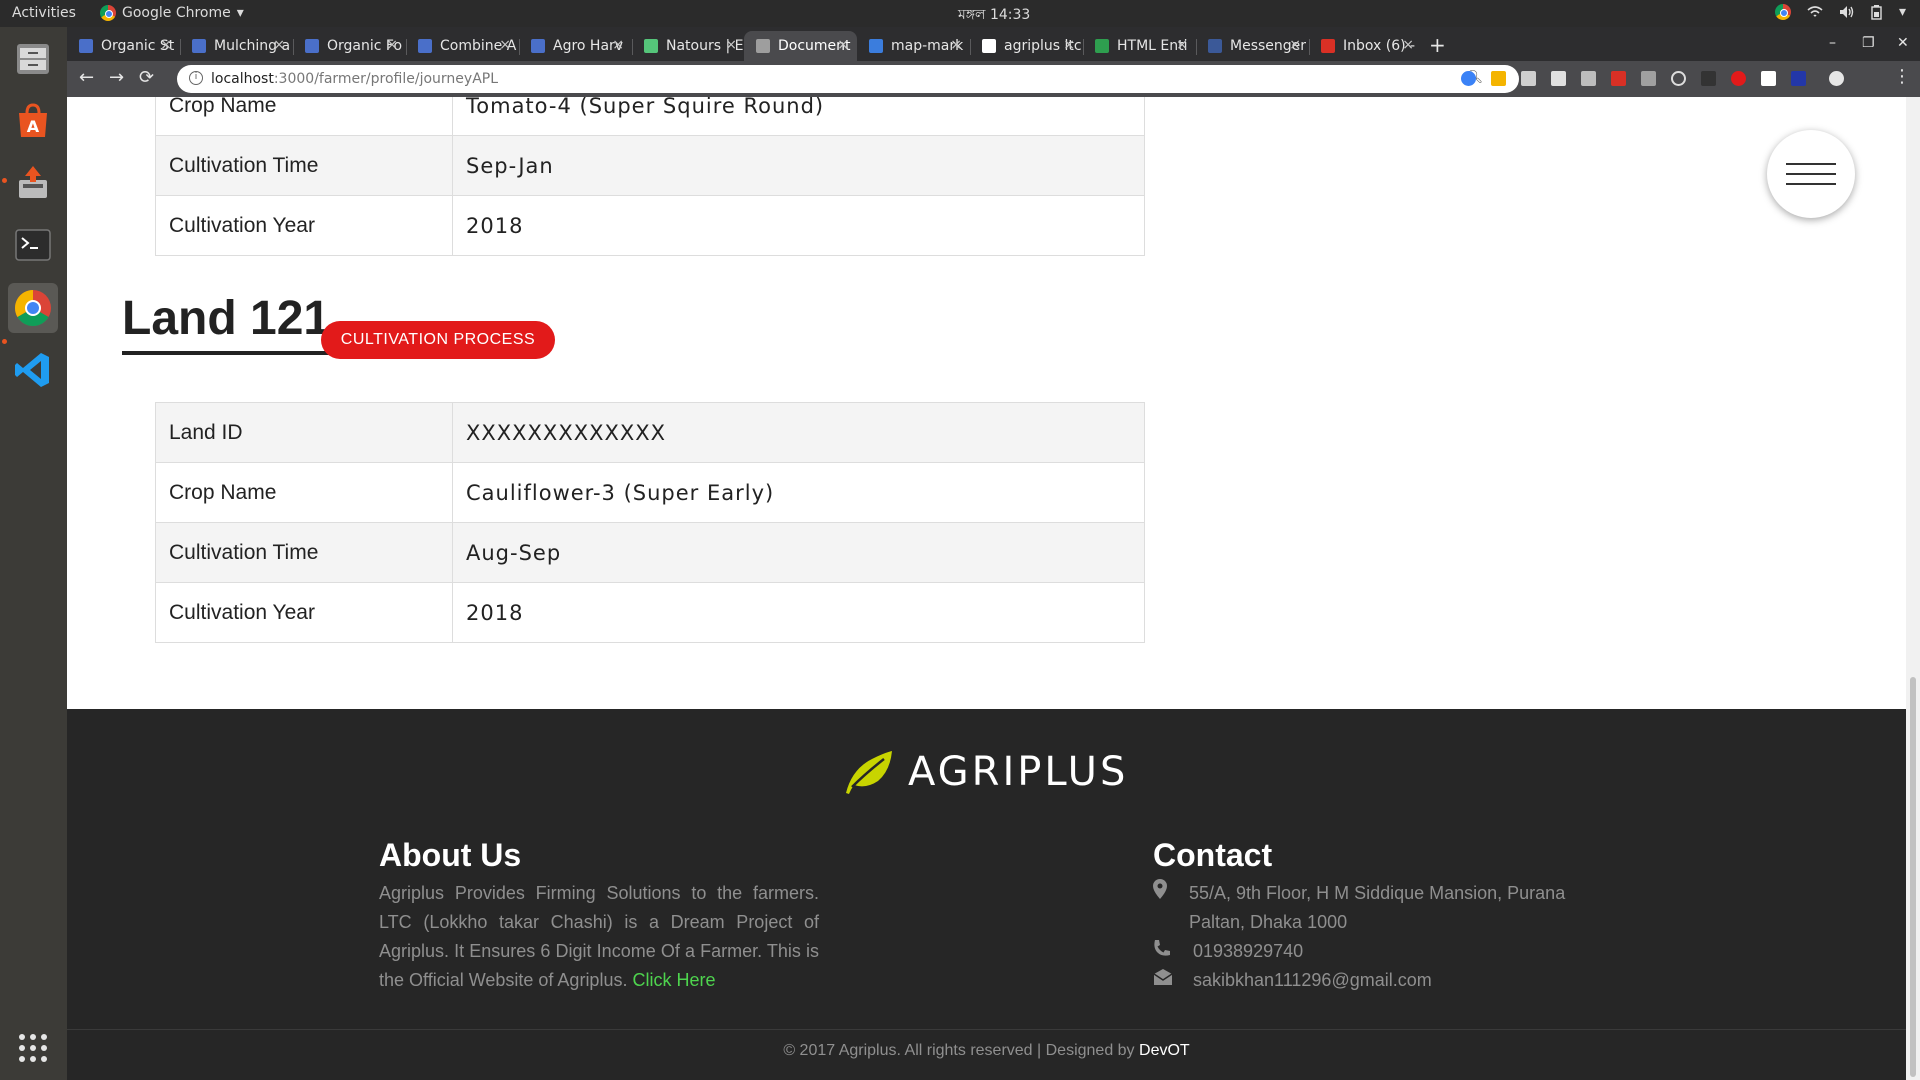  Describe the element at coordinates (304, 432) in the screenshot. I see `row-label: Land ID` at that location.